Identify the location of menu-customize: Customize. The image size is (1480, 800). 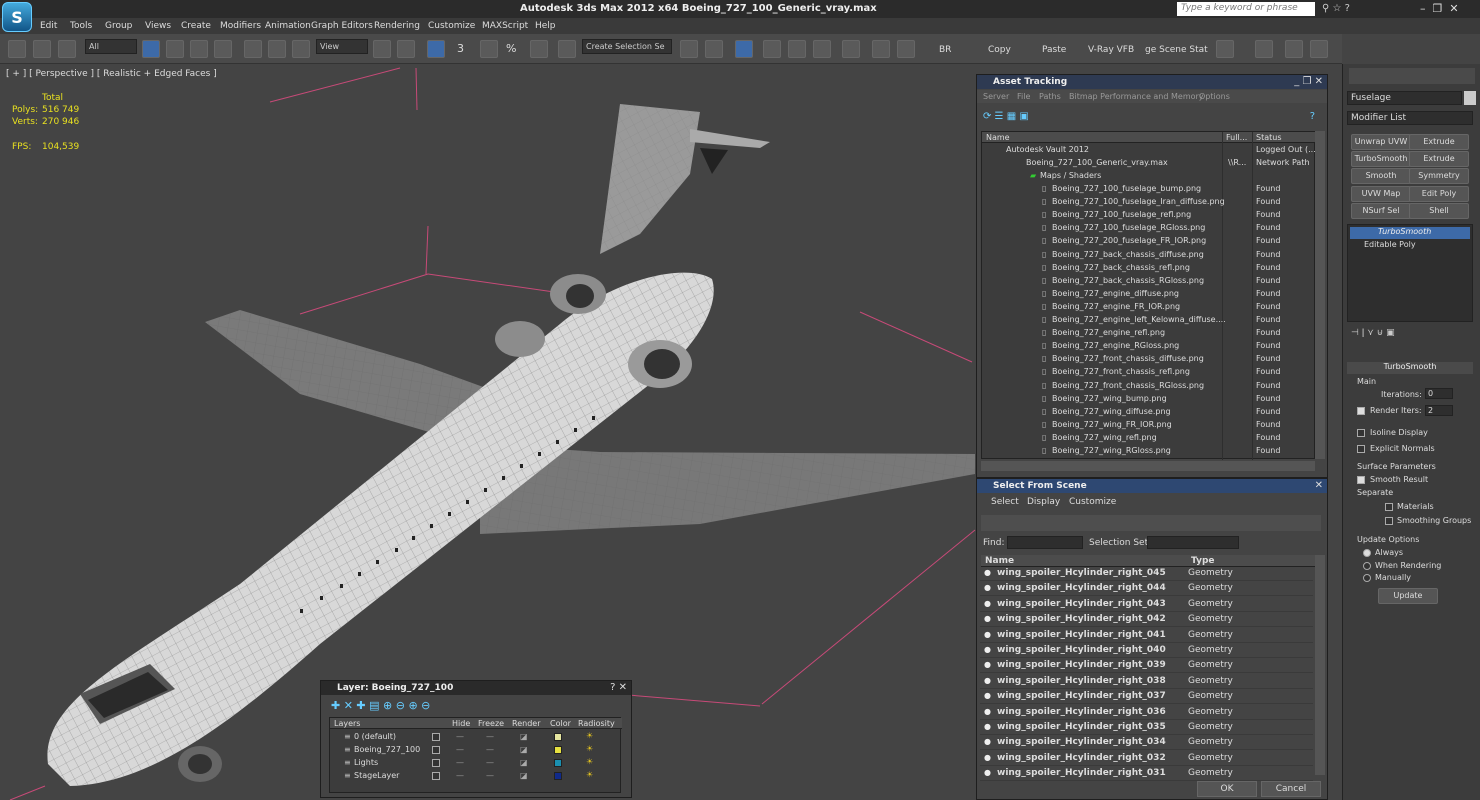
(451, 26).